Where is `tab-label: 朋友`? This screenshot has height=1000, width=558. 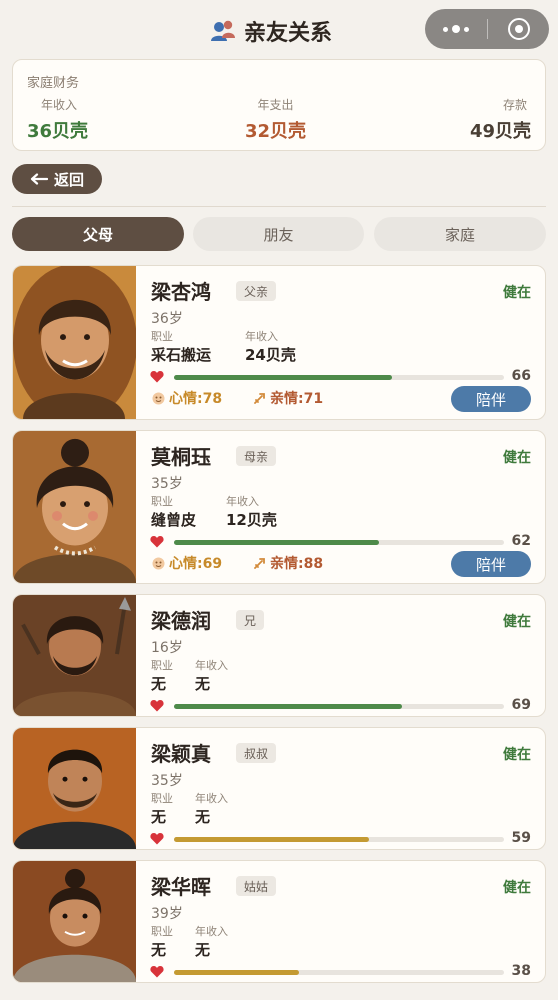
tab-label: 朋友 is located at coordinates (278, 234).